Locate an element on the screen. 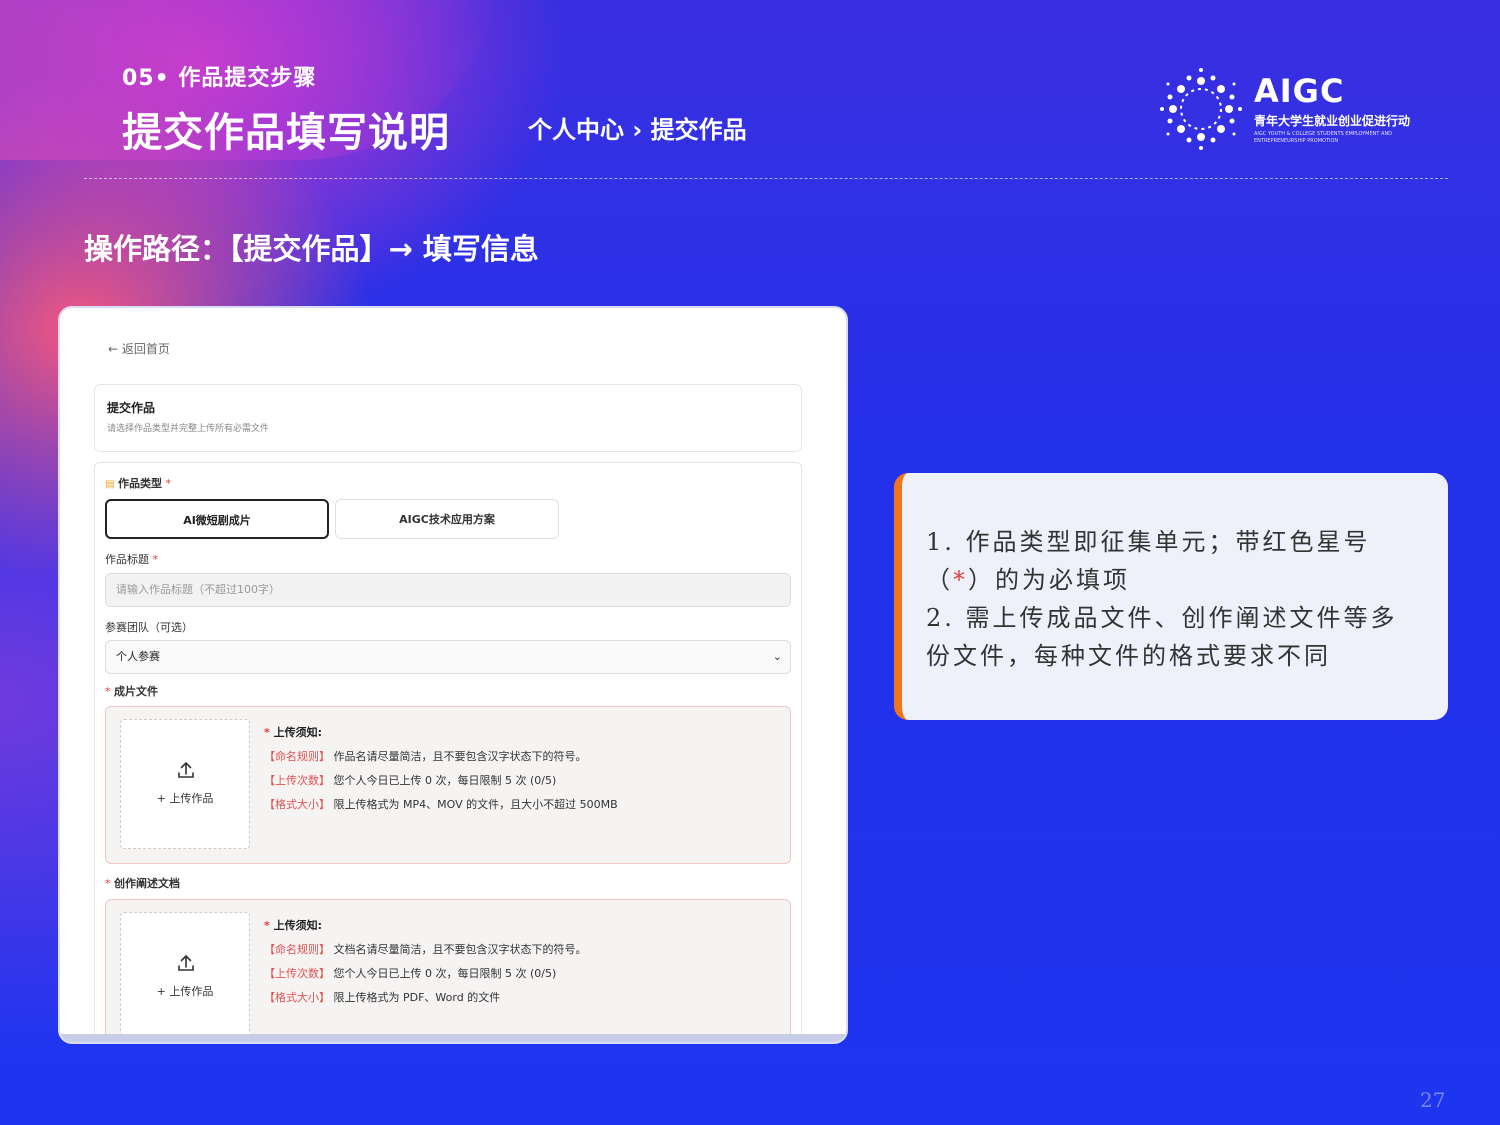 This screenshot has width=1500, height=1125. title-field-label: 作品标题 * is located at coordinates (131, 559).